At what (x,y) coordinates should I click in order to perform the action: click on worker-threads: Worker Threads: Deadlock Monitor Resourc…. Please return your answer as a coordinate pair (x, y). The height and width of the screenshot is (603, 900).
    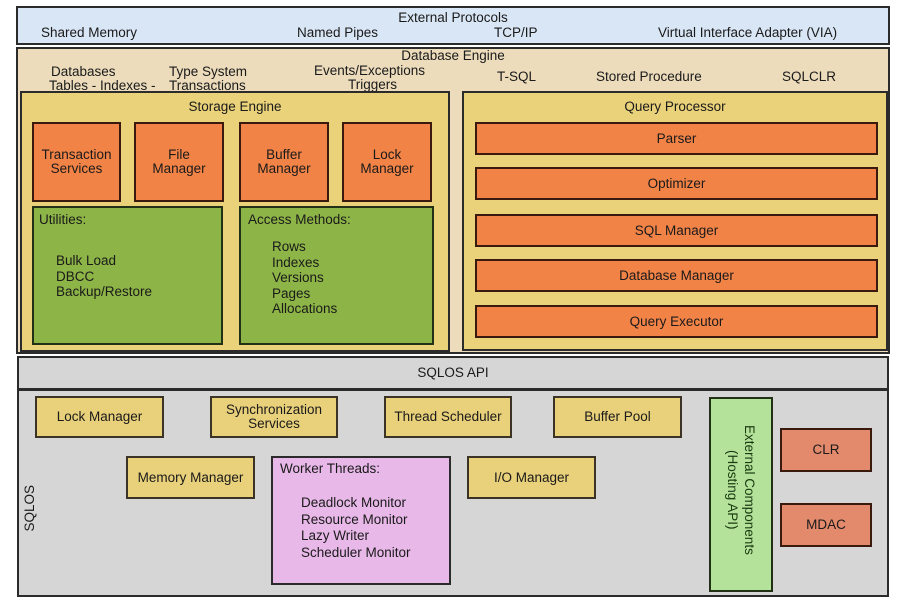
    Looking at the image, I should click on (361, 520).